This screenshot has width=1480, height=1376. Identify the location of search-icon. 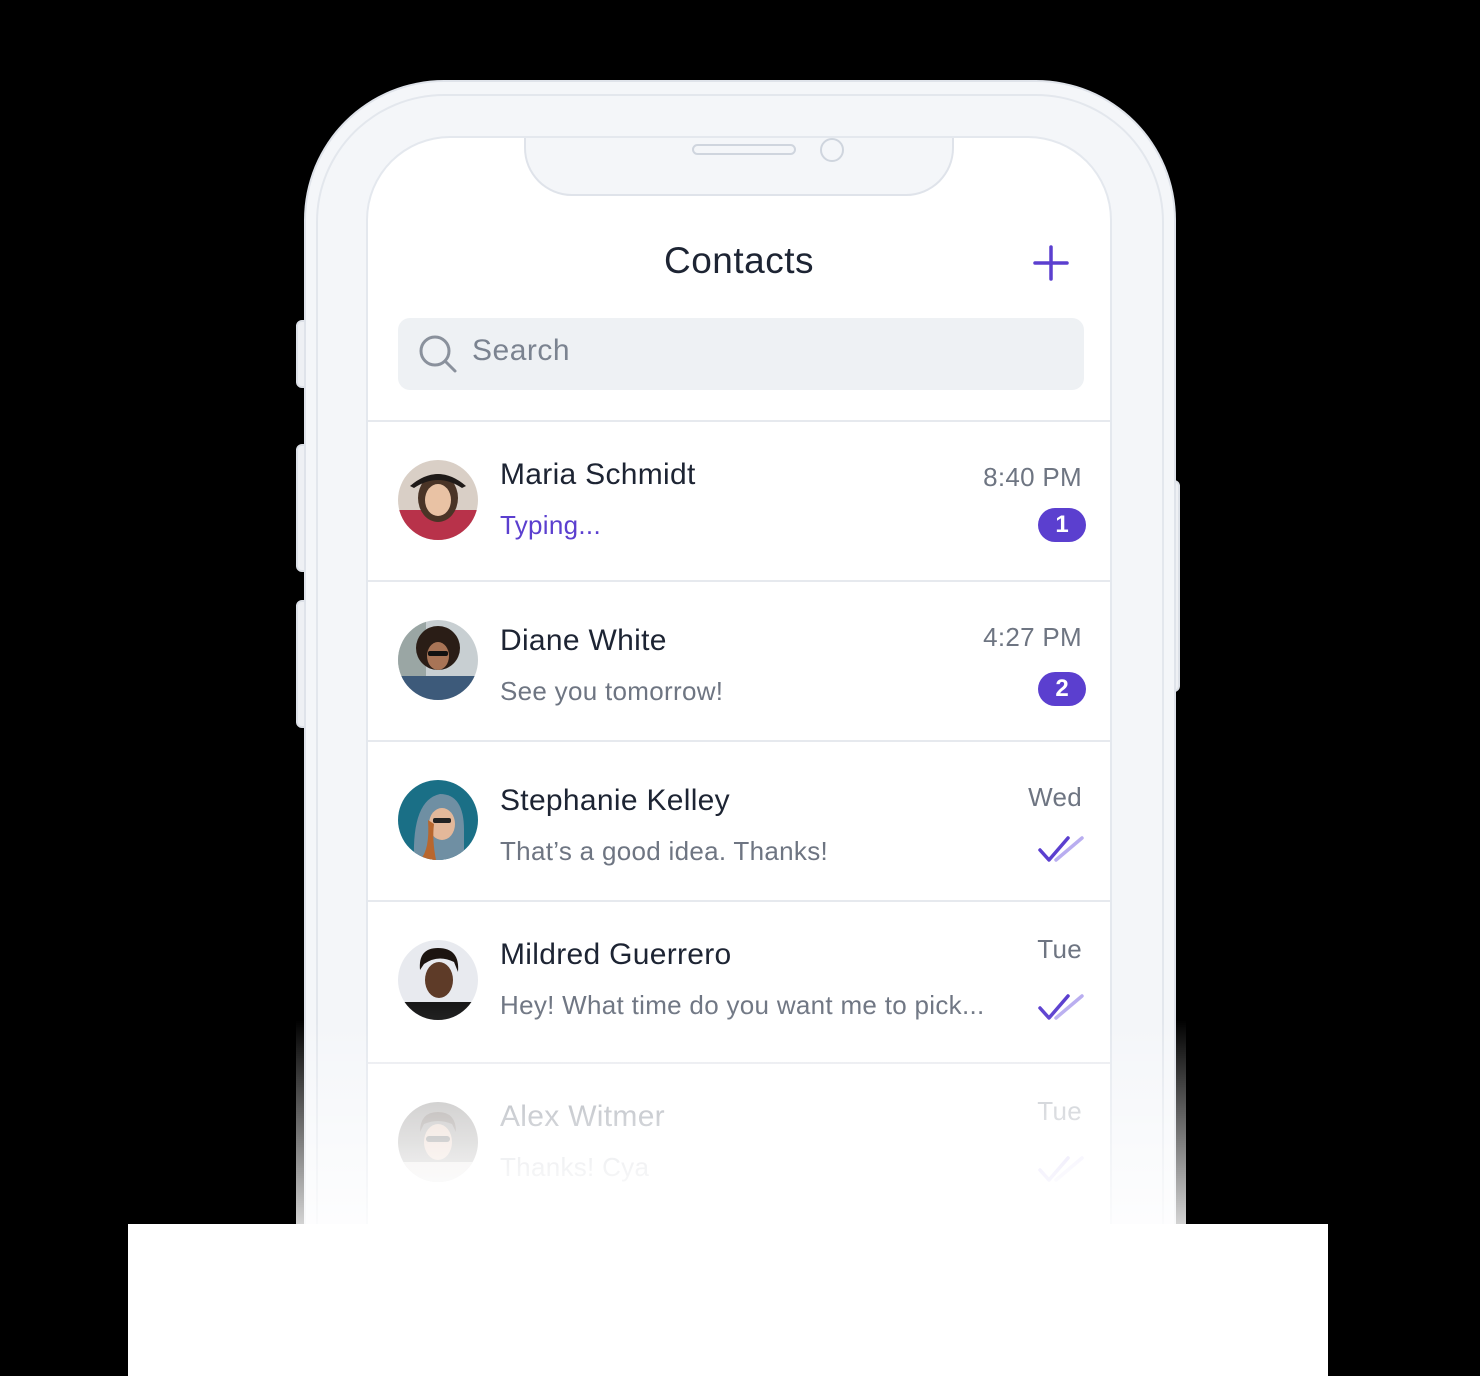
(438, 354).